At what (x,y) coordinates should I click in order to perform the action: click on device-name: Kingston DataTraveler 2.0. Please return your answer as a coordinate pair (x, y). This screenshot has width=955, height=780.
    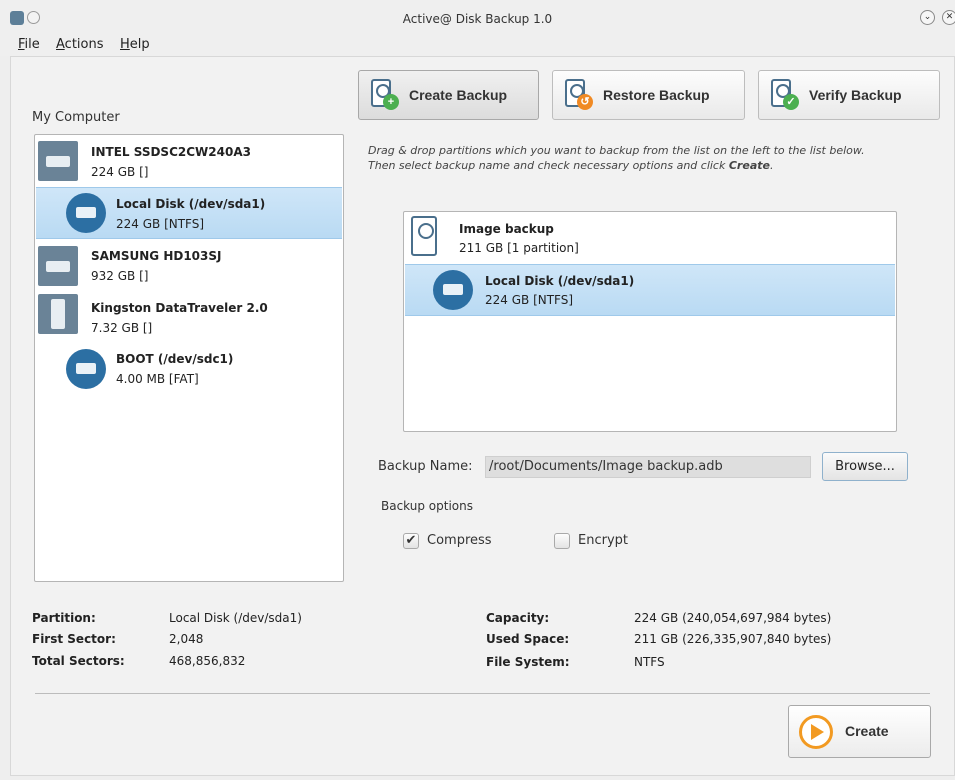
    Looking at the image, I should click on (179, 308).